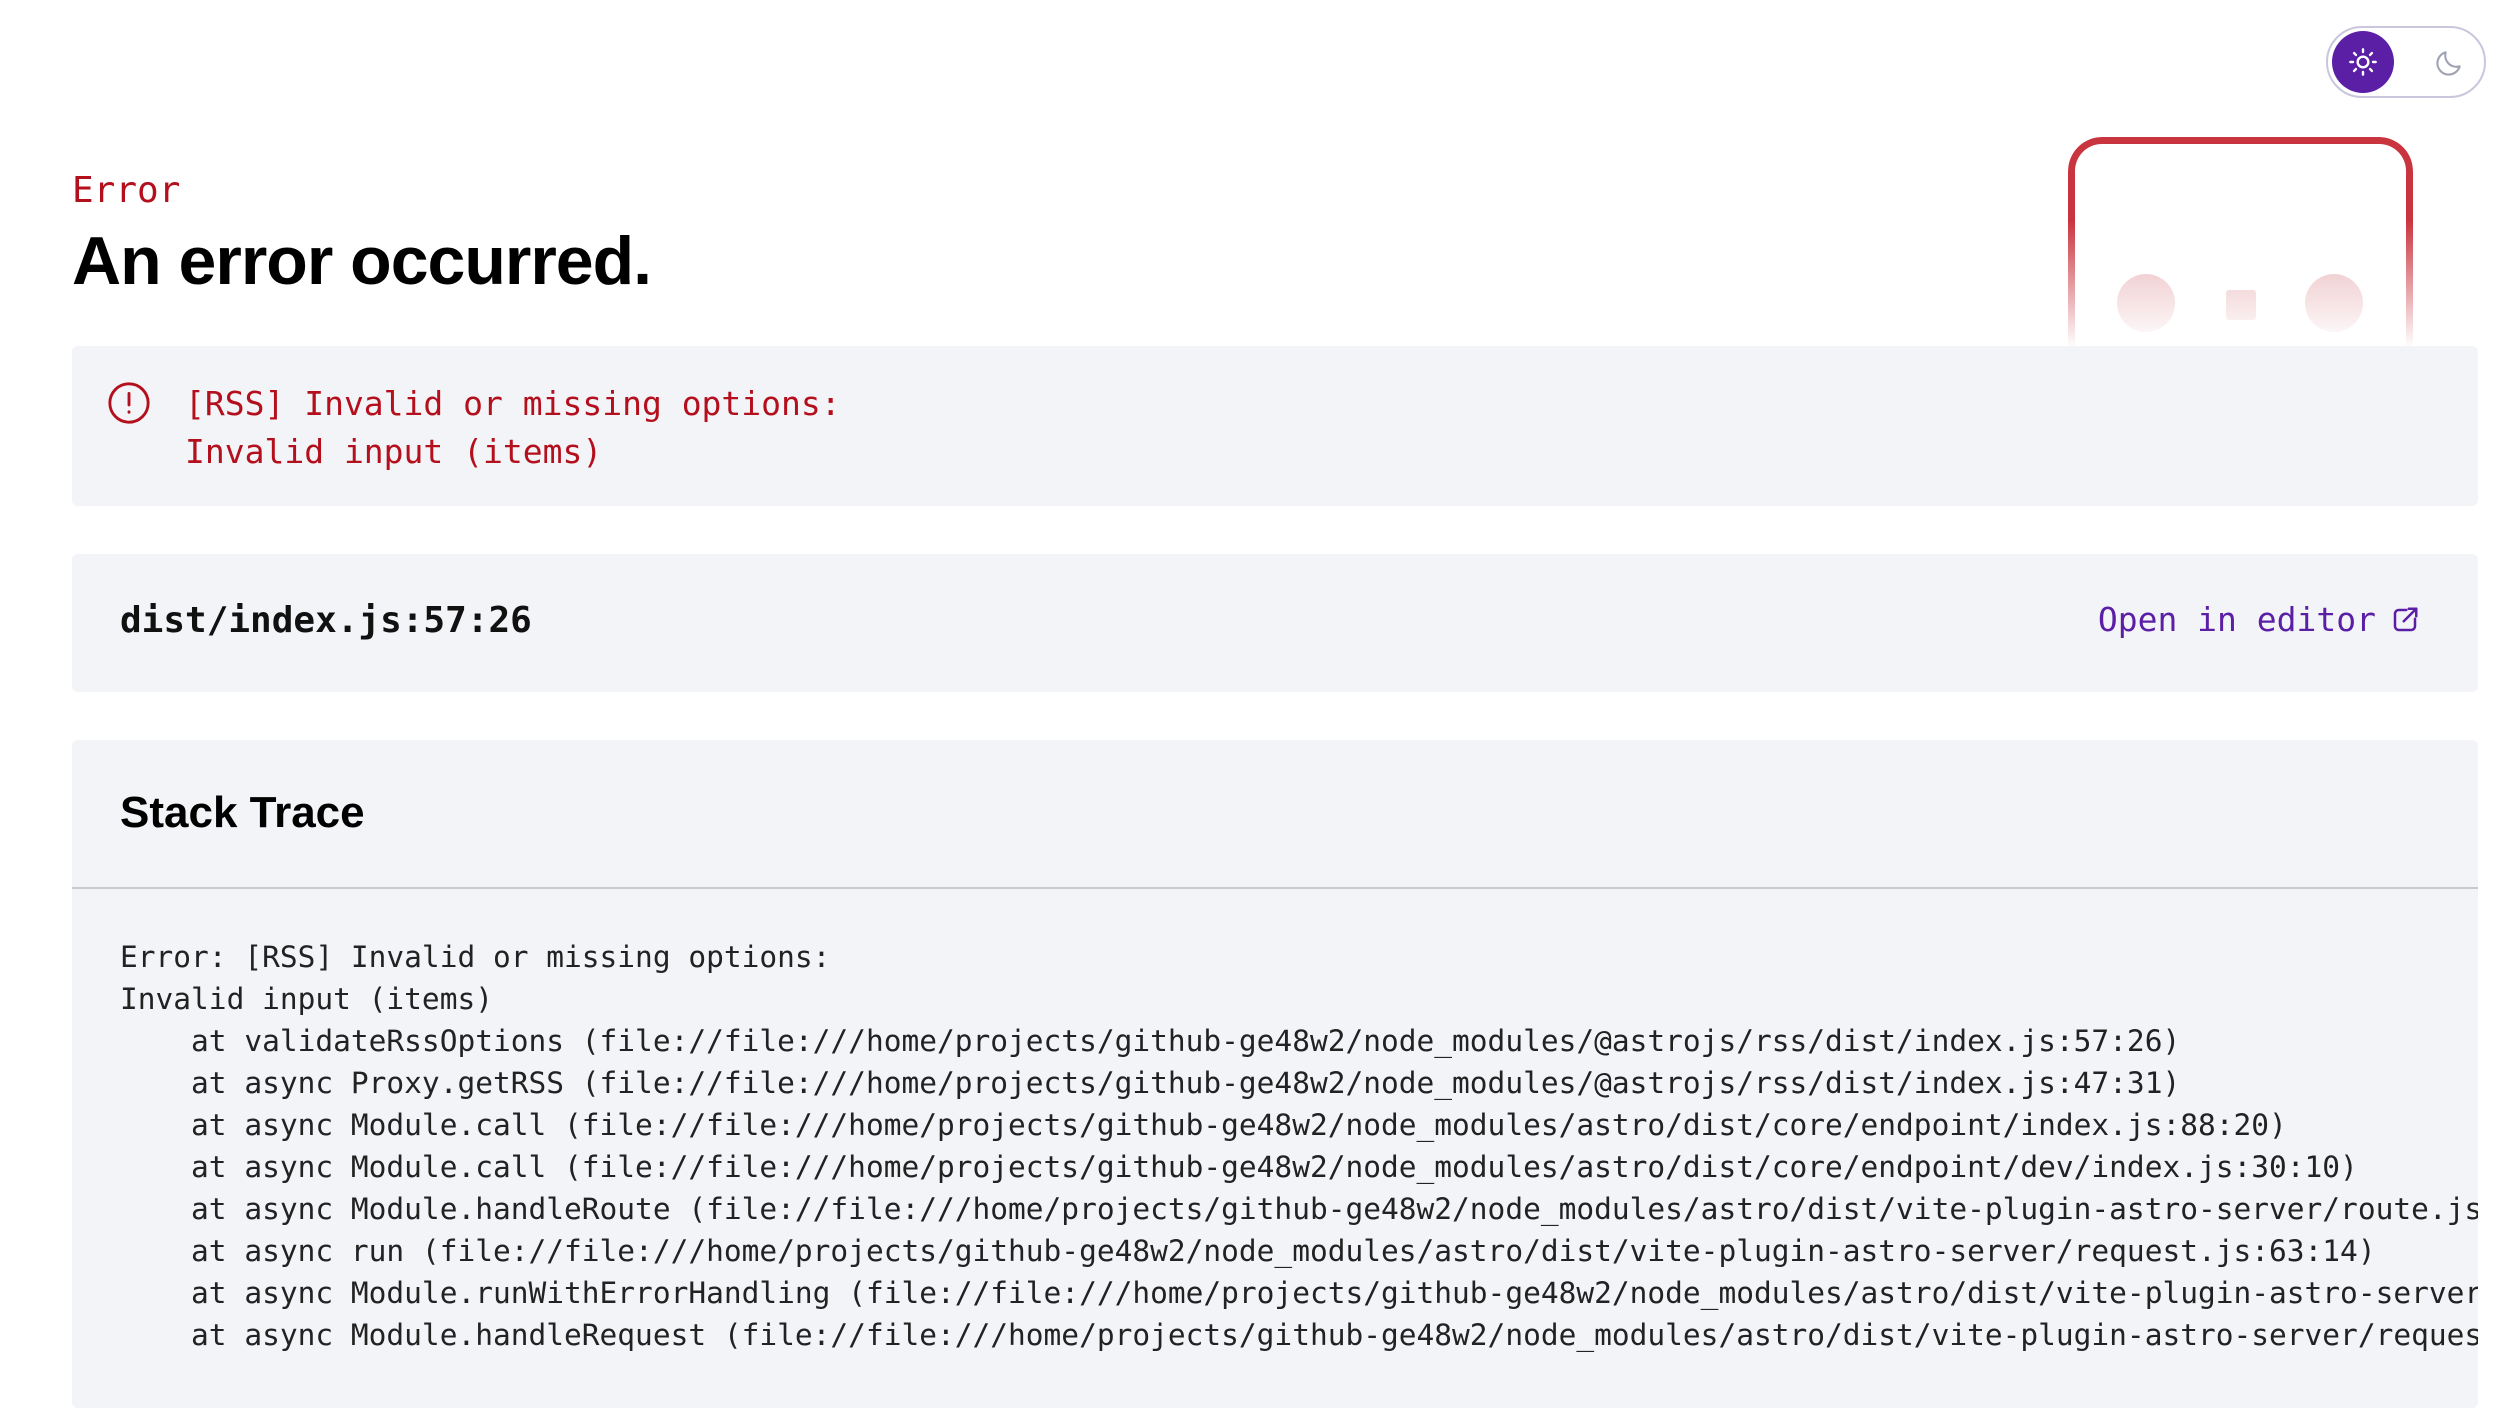 The height and width of the screenshot is (1428, 2502). Describe the element at coordinates (2405, 619) in the screenshot. I see `external-link-icon` at that location.